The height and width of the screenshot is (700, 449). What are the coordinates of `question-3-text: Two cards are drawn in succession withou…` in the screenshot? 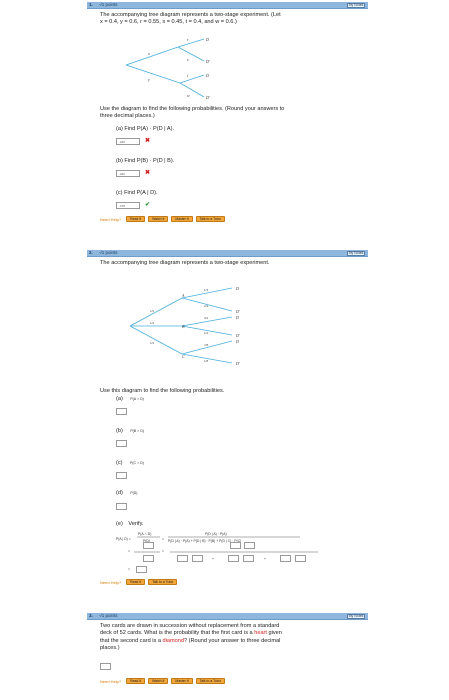 It's located at (191, 637).